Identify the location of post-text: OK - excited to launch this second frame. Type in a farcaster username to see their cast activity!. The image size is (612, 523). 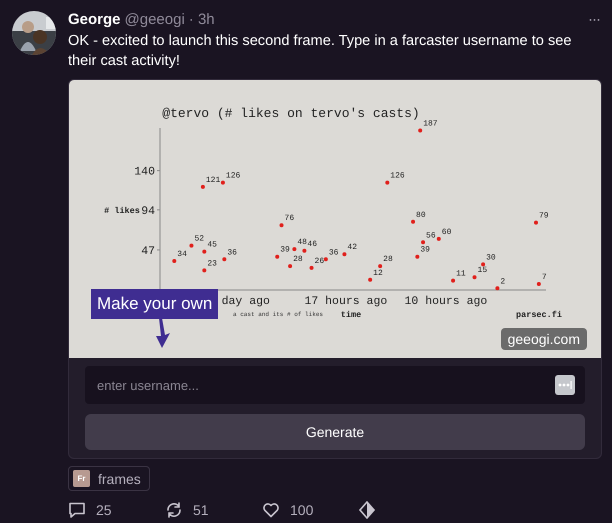
(320, 51).